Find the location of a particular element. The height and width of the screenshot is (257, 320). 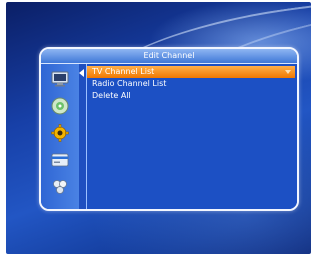

menu-item-label: Delete All is located at coordinates (111, 95).